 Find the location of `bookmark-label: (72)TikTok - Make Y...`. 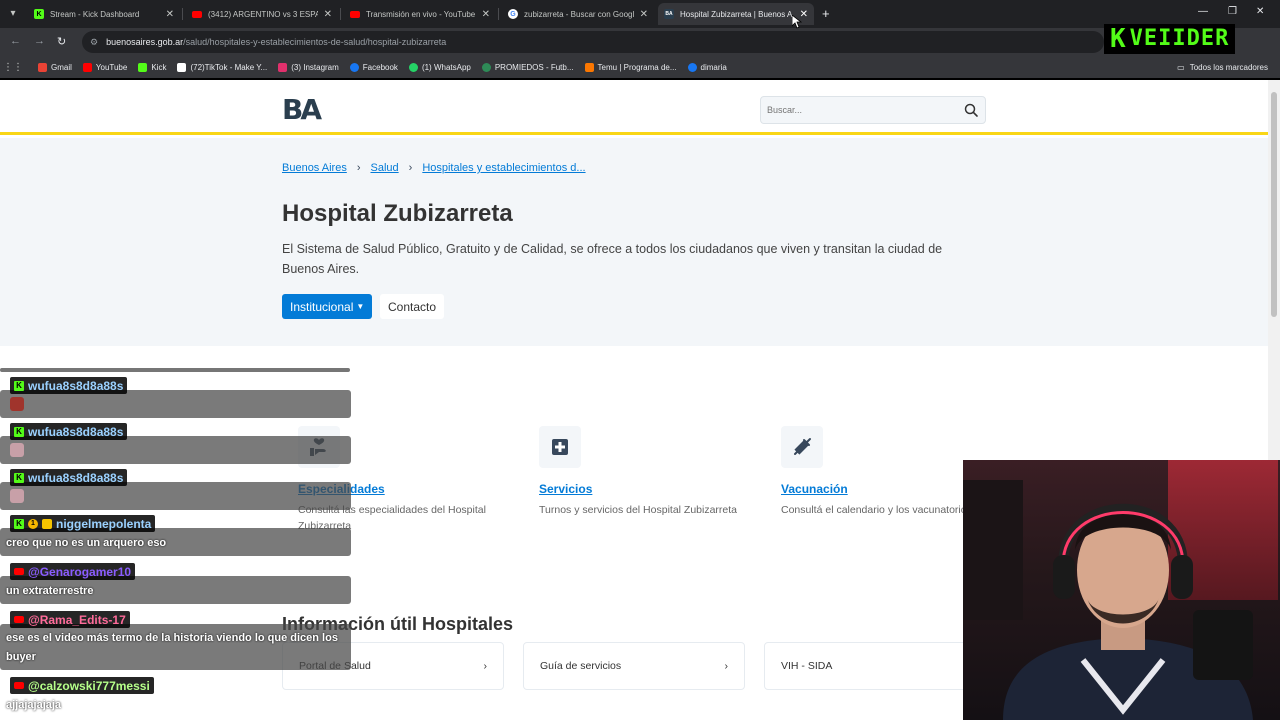

bookmark-label: (72)TikTok - Make Y... is located at coordinates (229, 67).